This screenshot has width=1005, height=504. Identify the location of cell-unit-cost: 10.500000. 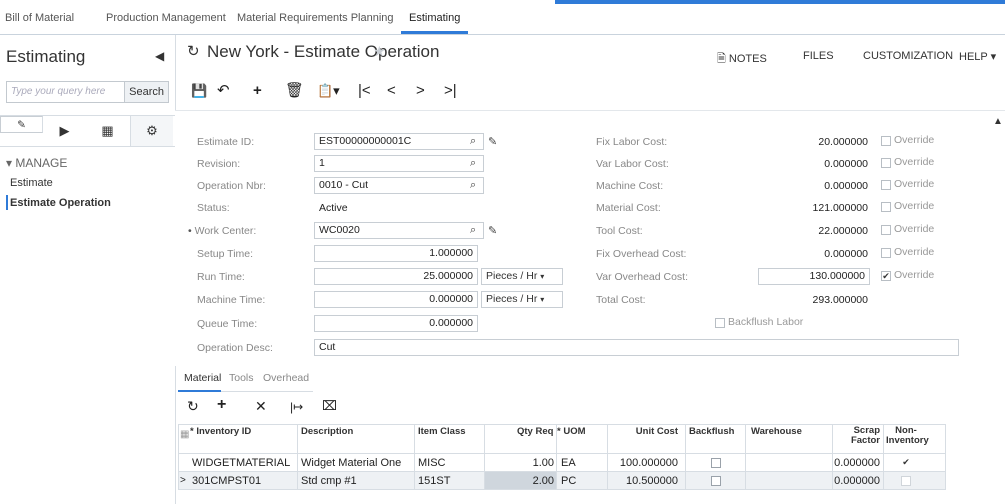
(645, 481).